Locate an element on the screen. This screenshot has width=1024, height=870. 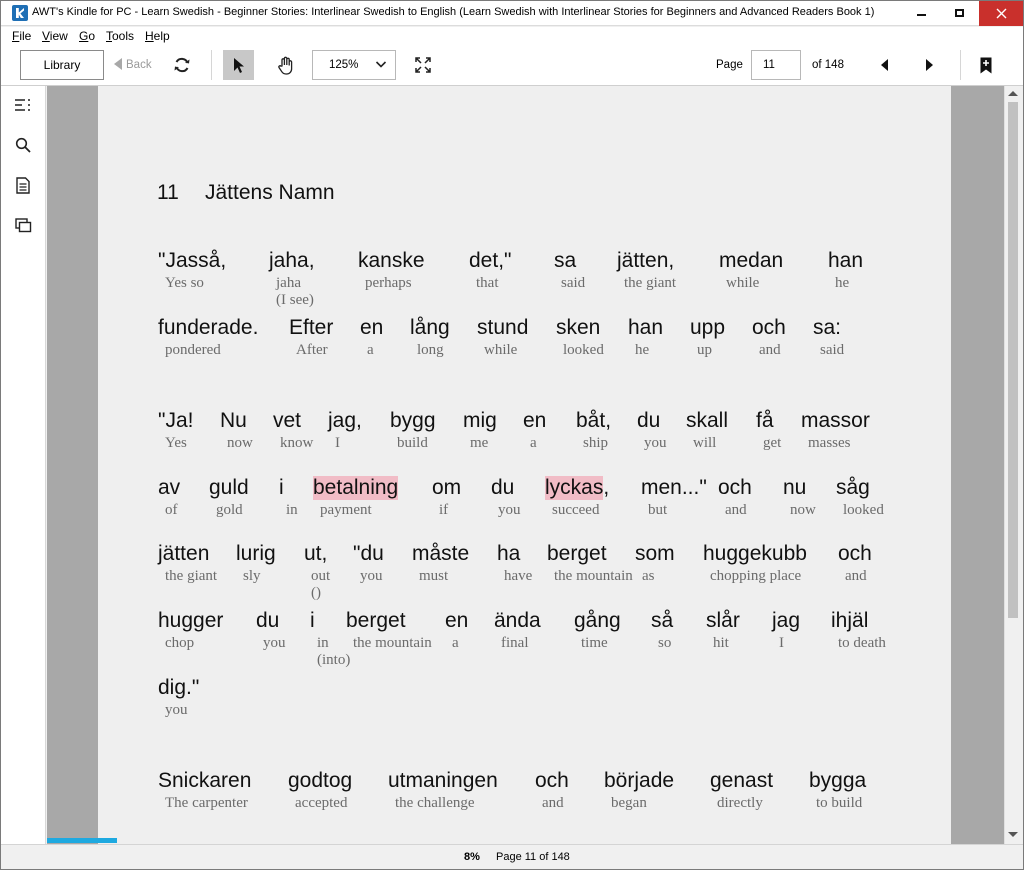
swedish-word: dig." is located at coordinates (178, 688).